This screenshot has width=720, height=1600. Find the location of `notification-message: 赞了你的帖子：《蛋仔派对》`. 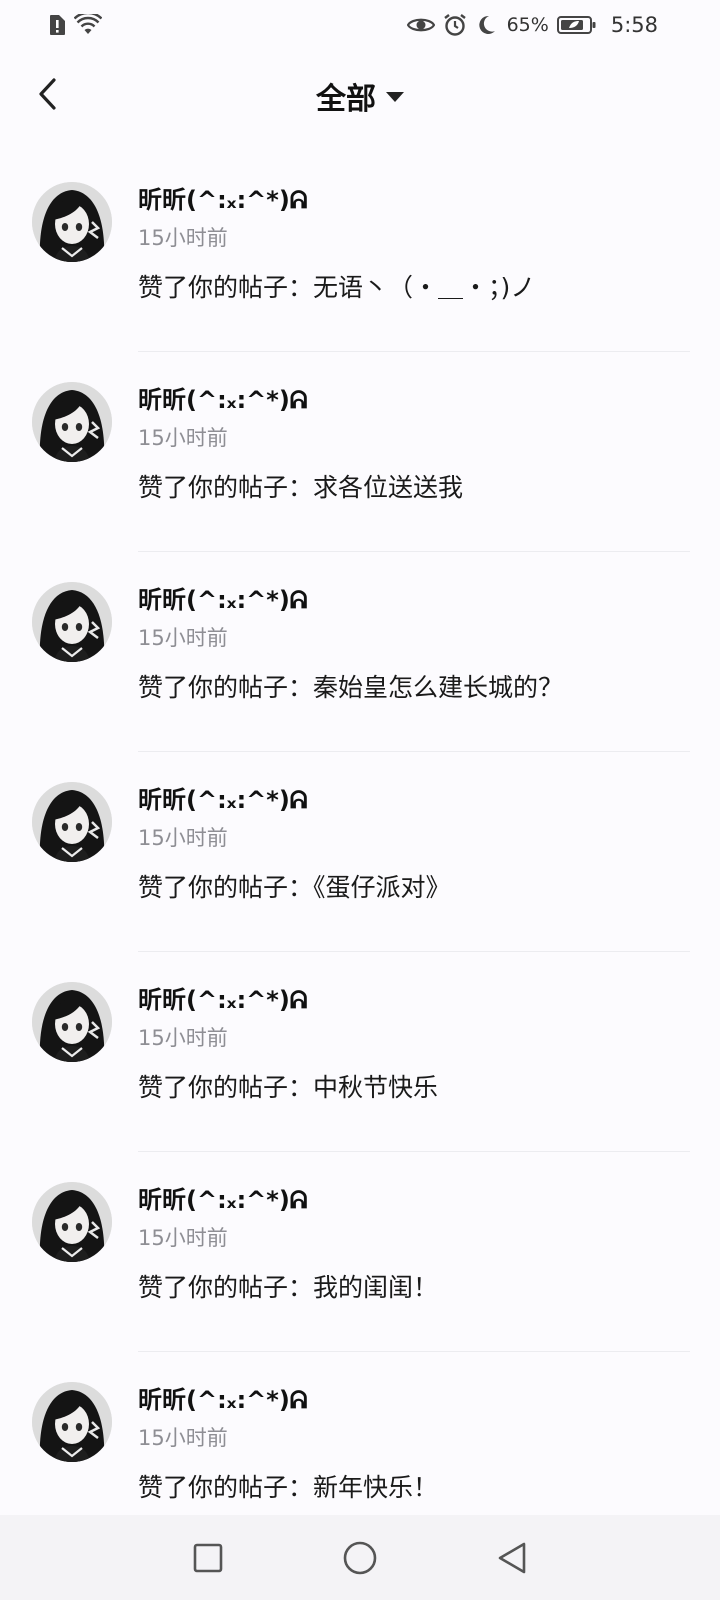

notification-message: 赞了你的帖子：《蛋仔派对》 is located at coordinates (294, 886).